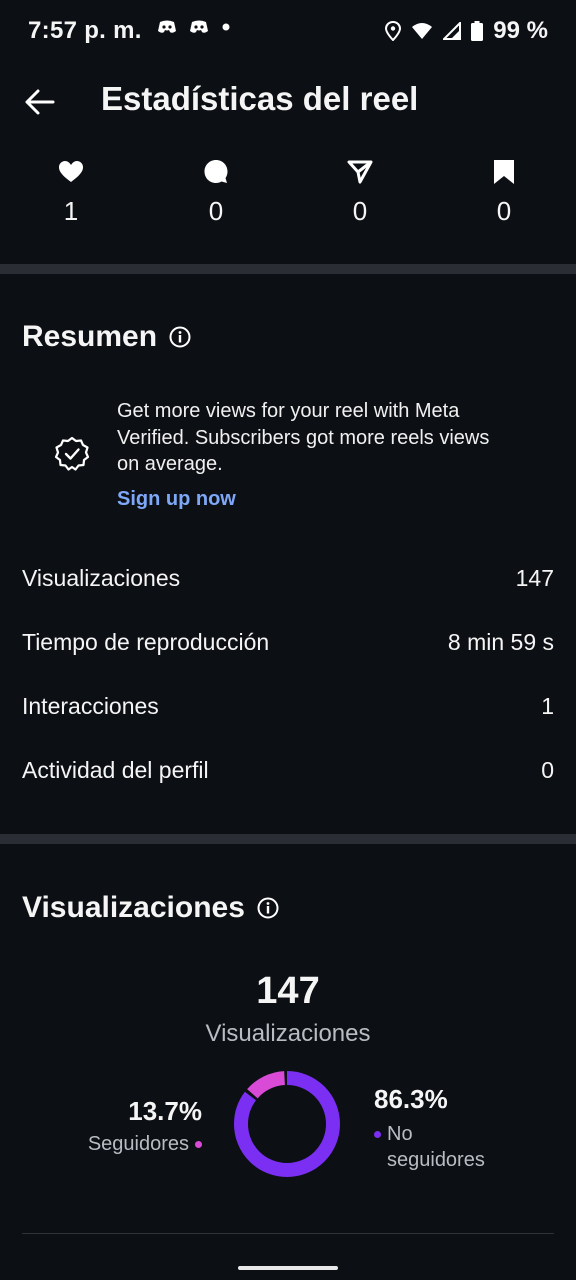  What do you see at coordinates (71, 192) in the screenshot?
I see `likes-stat: 1` at bounding box center [71, 192].